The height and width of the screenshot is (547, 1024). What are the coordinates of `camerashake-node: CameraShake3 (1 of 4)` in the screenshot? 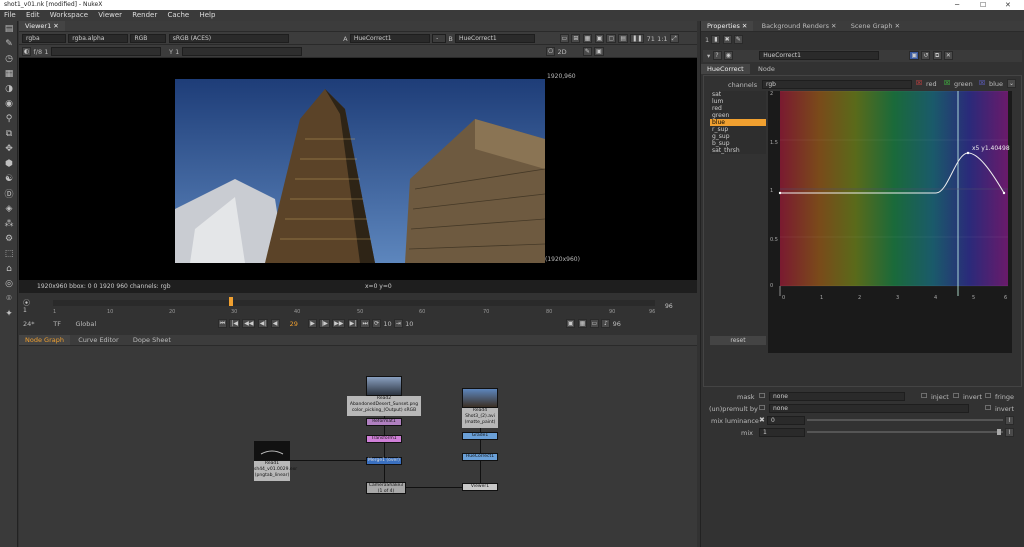 It's located at (386, 488).